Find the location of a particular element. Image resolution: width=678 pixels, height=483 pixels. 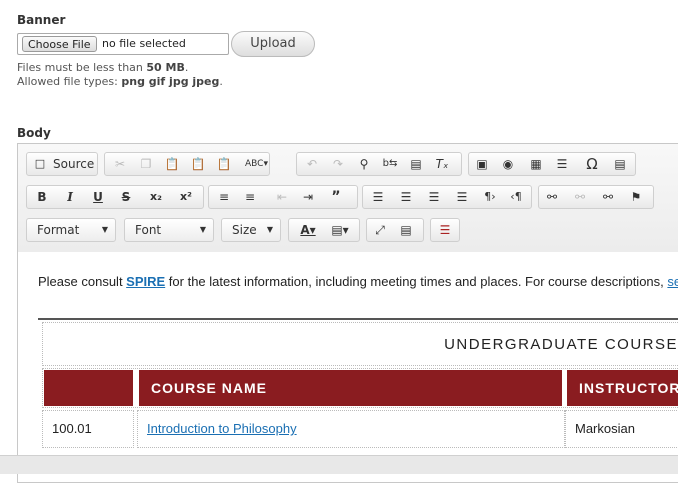

embed-link-icon: ⚯ is located at coordinates (608, 197).